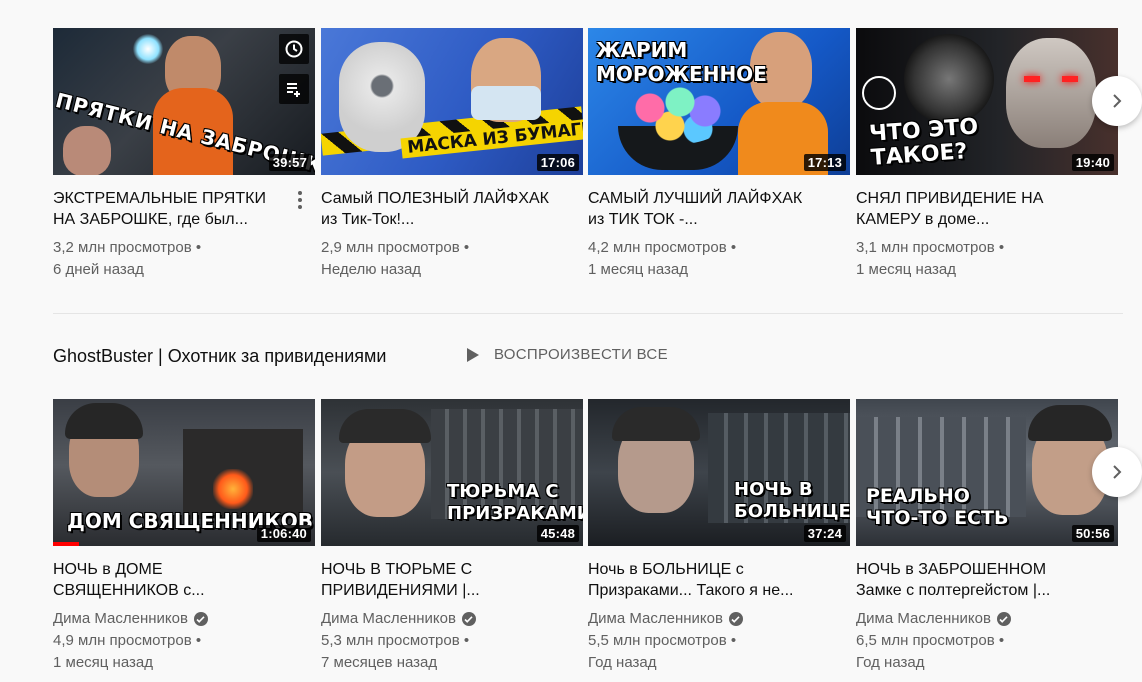  Describe the element at coordinates (66, 544) in the screenshot. I see `watch-progress` at that location.